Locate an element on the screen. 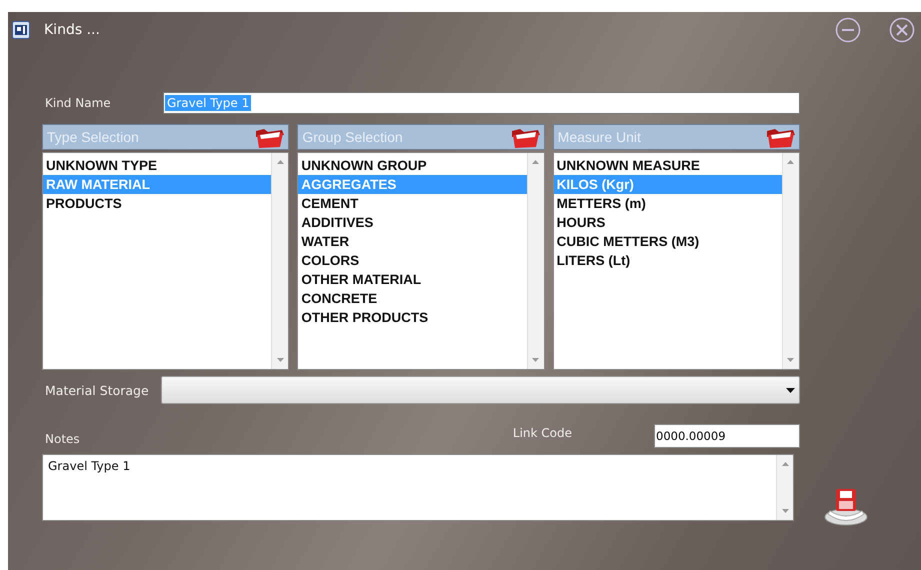 This screenshot has width=921, height=570. minimize-icon is located at coordinates (848, 30).